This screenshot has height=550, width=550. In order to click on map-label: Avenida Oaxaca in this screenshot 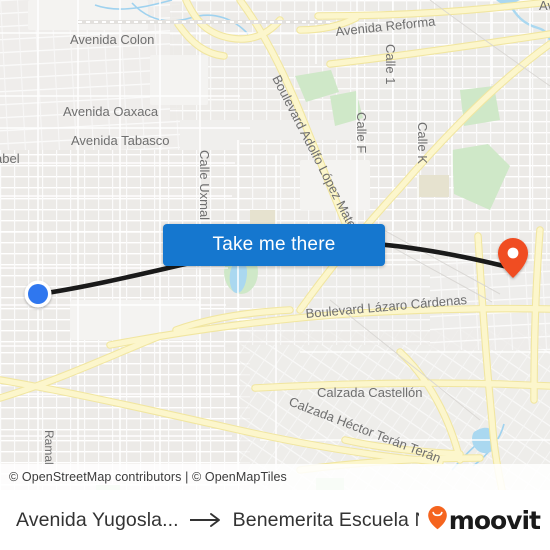, I will do `click(111, 111)`.